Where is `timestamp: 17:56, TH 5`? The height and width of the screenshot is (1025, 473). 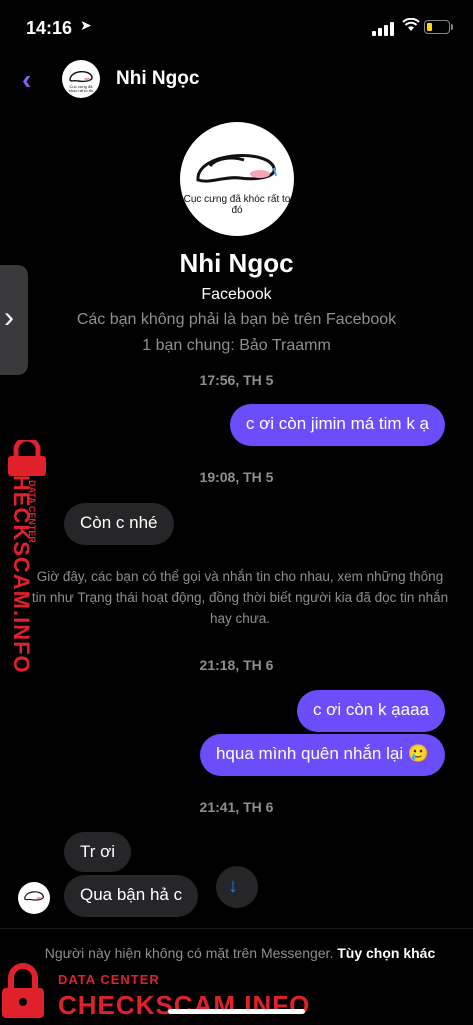 timestamp: 17:56, TH 5 is located at coordinates (236, 380).